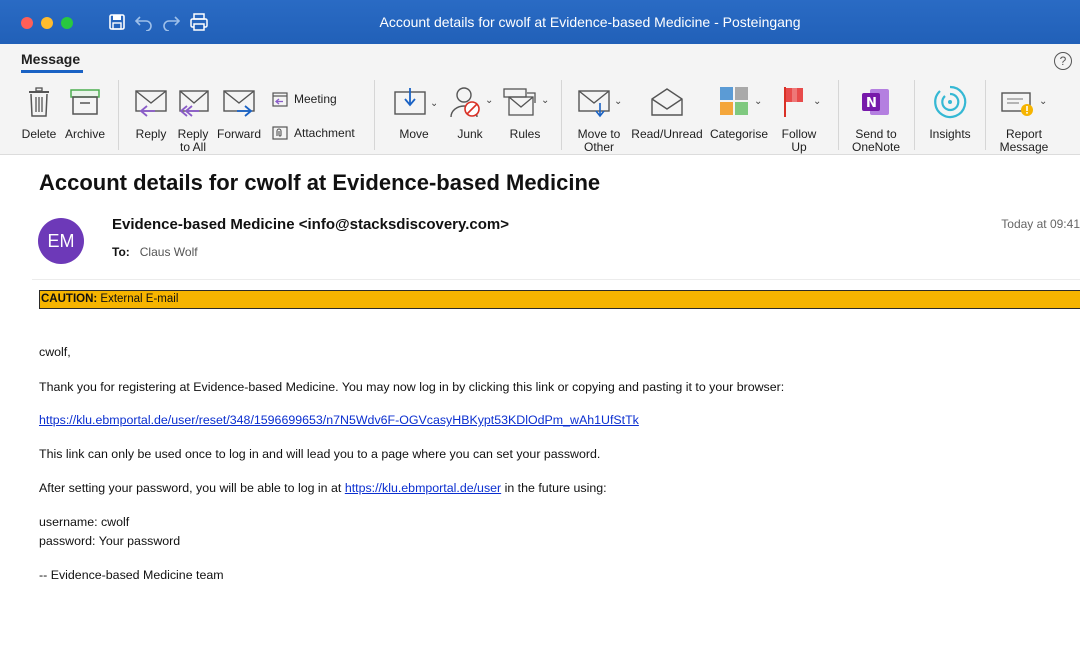  What do you see at coordinates (55, 352) in the screenshot?
I see `body-greeting: cwolf,` at bounding box center [55, 352].